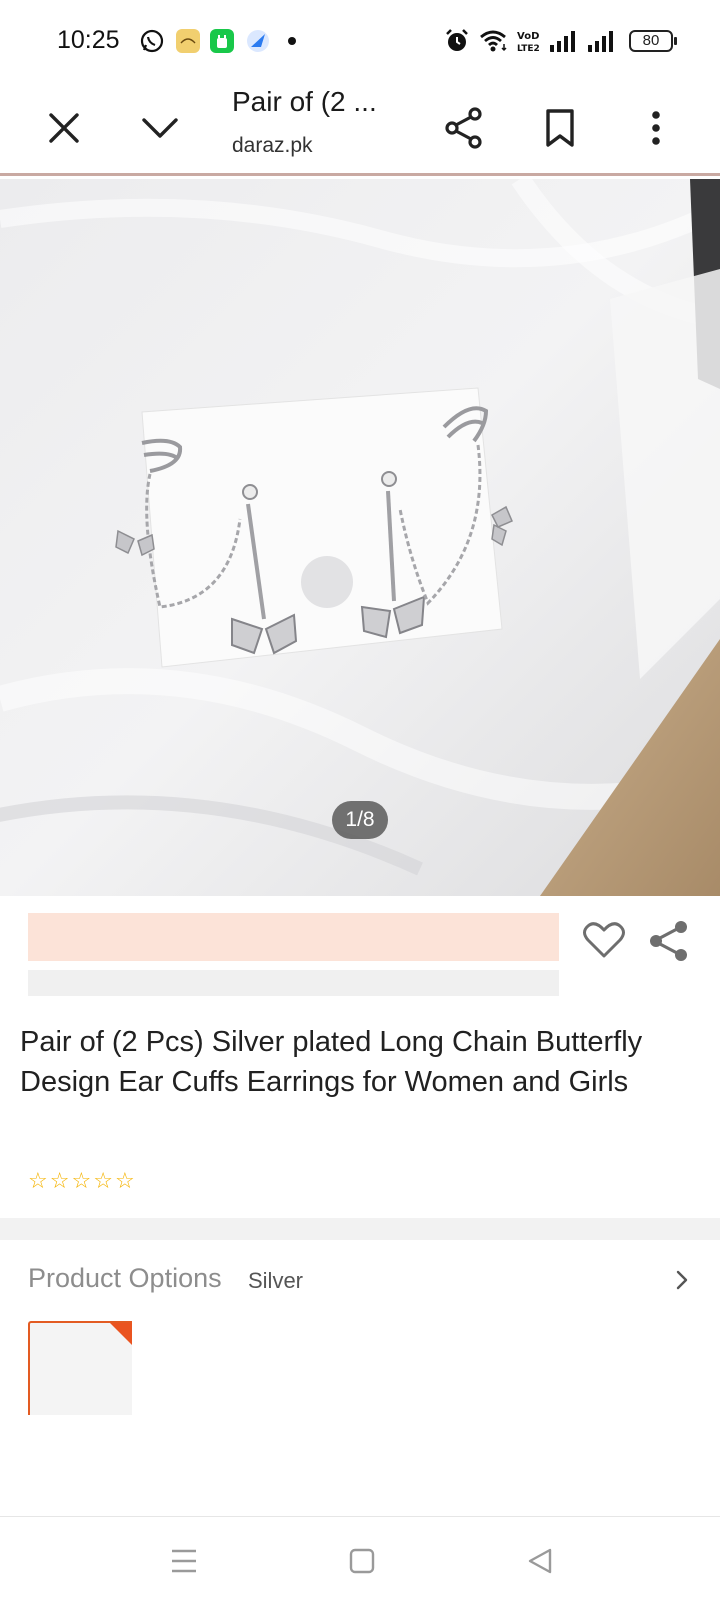 This screenshot has width=720, height=1604. I want to click on home-button, so click(362, 1561).